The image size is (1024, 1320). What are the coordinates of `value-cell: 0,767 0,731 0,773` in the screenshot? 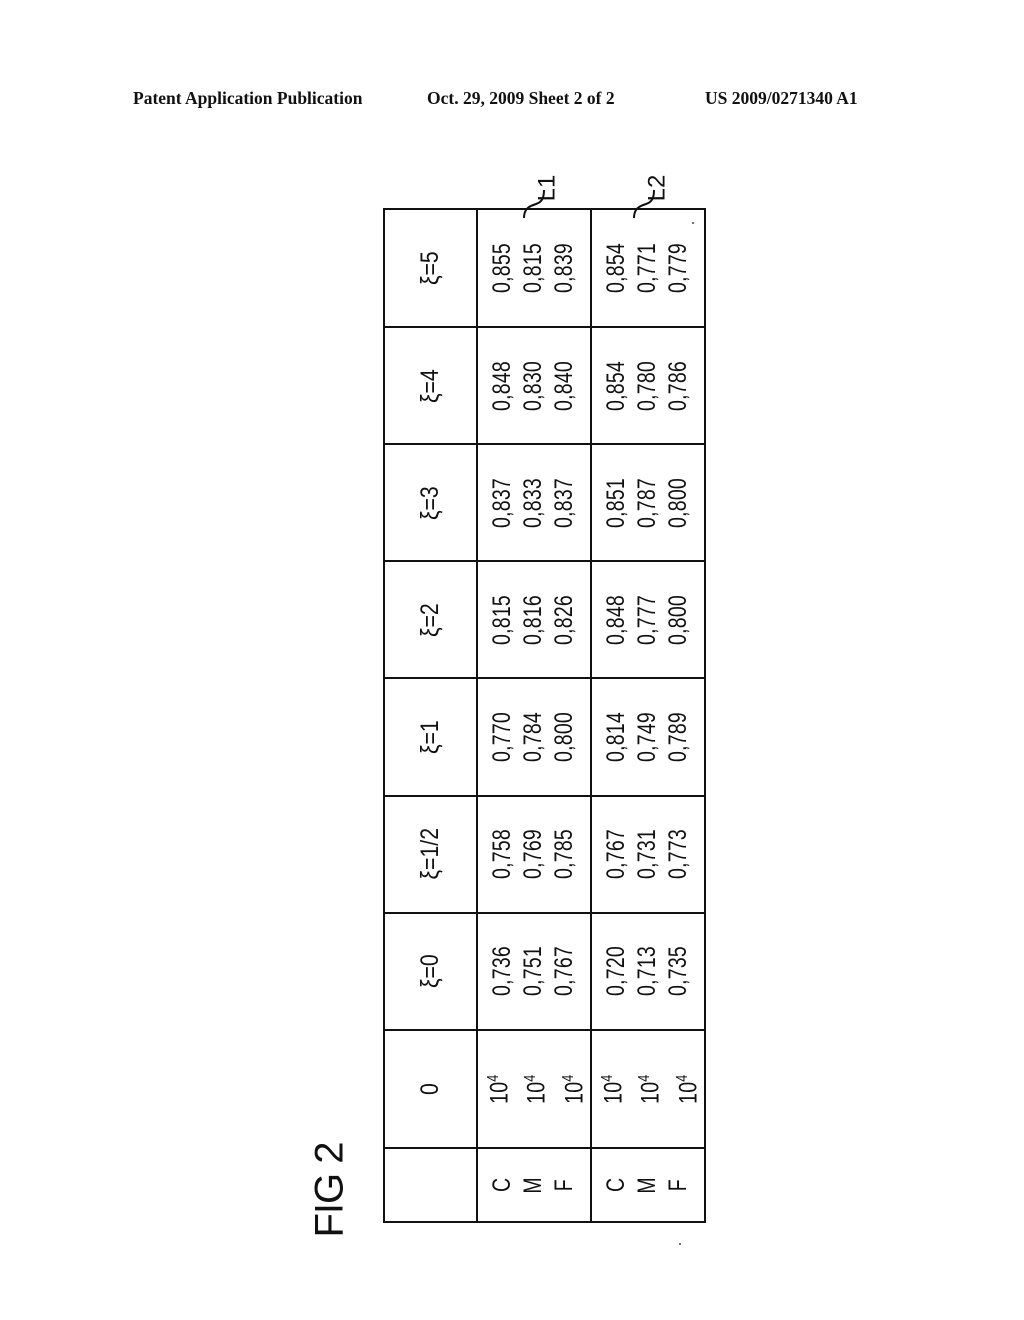 It's located at (647, 854).